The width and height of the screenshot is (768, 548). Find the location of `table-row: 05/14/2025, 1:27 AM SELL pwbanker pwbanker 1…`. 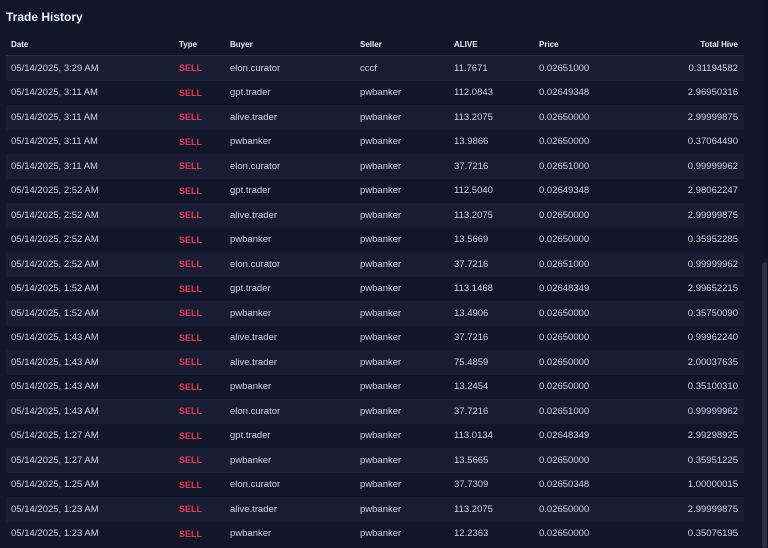

table-row: 05/14/2025, 1:27 AM SELL pwbanker pwbanker 1… is located at coordinates (375, 460).